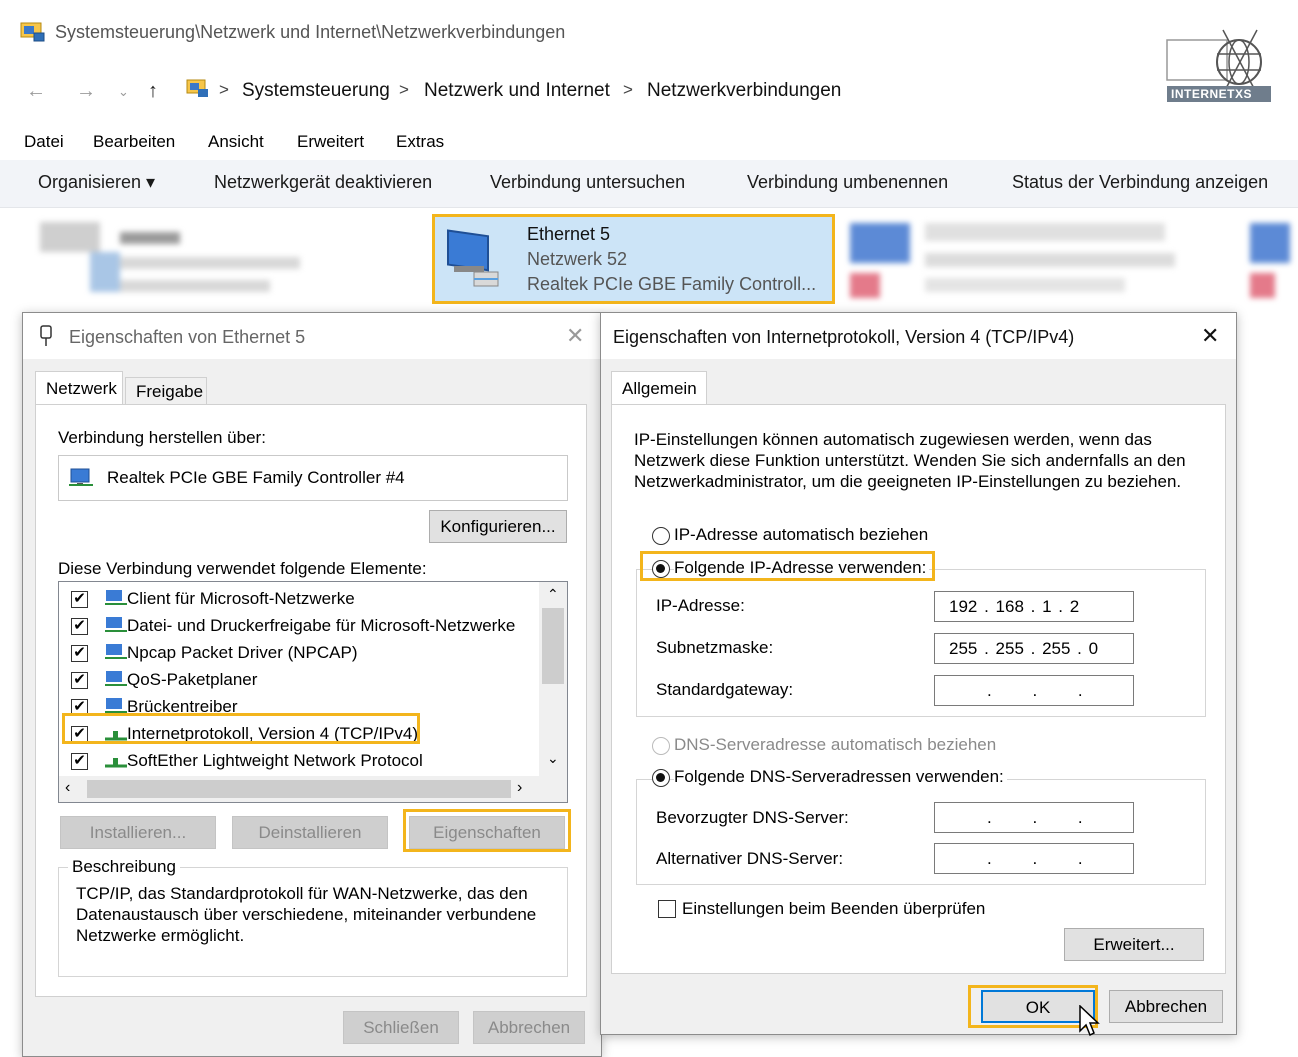  Describe the element at coordinates (587, 182) in the screenshot. I see `diagnose-connection-button: Verbindung untersuchen` at that location.